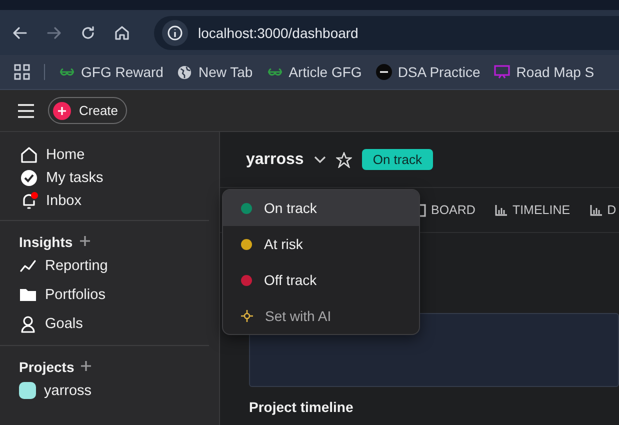  Describe the element at coordinates (428, 72) in the screenshot. I see `bookmark: DSA Practice` at that location.